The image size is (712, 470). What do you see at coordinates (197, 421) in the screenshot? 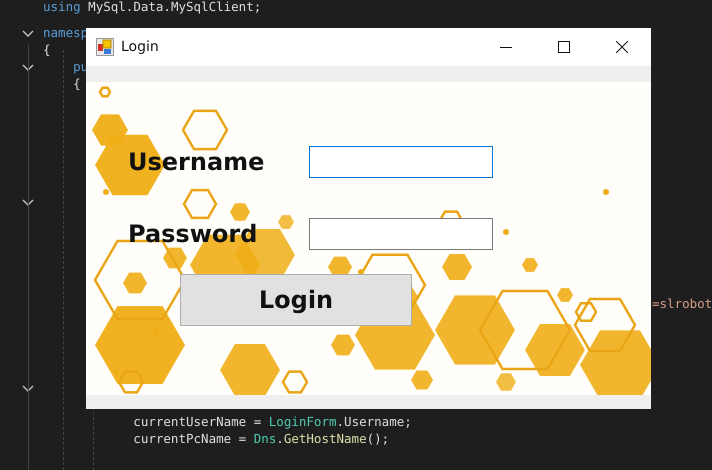
I see `code-token: currentUserName =` at bounding box center [197, 421].